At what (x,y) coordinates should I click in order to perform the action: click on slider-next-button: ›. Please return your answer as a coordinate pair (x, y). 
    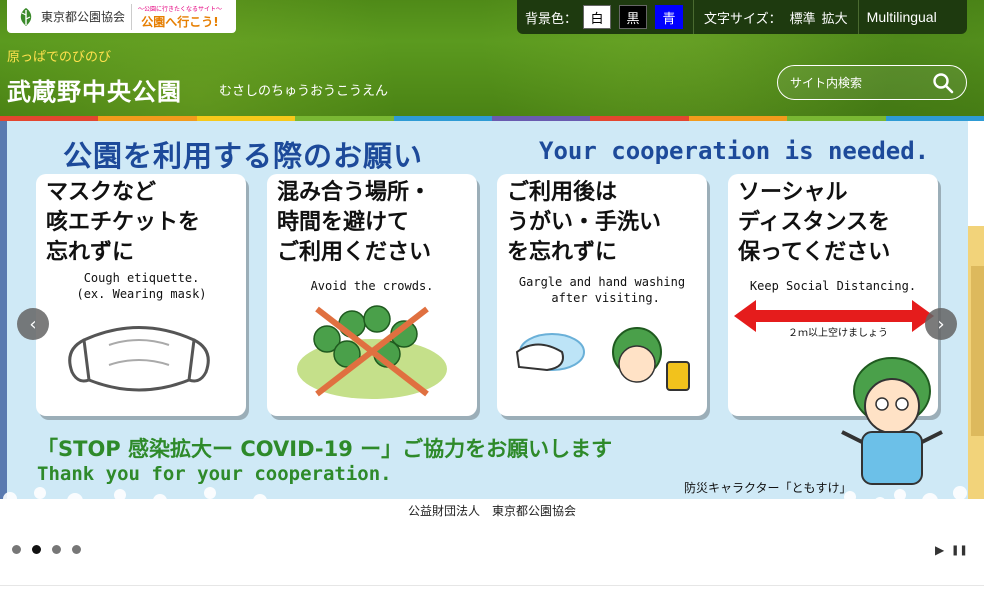
    Looking at the image, I should click on (941, 324).